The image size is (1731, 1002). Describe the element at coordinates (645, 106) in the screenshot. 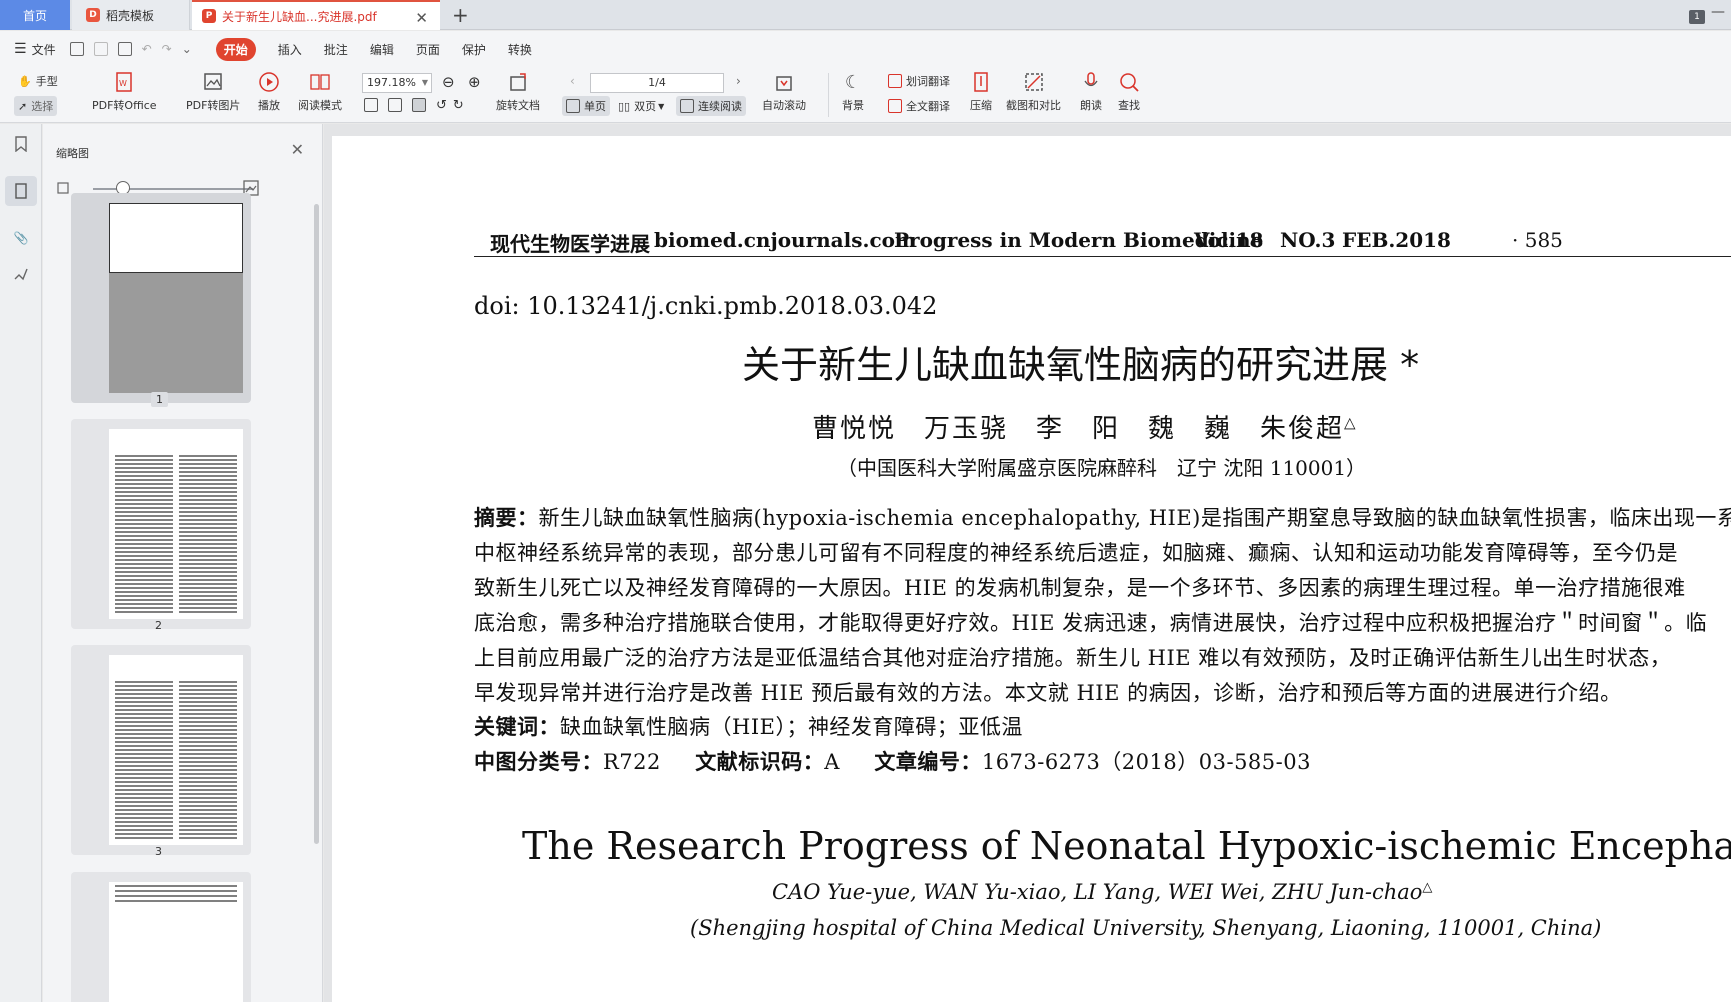

I see `double-page-label: 双页` at that location.